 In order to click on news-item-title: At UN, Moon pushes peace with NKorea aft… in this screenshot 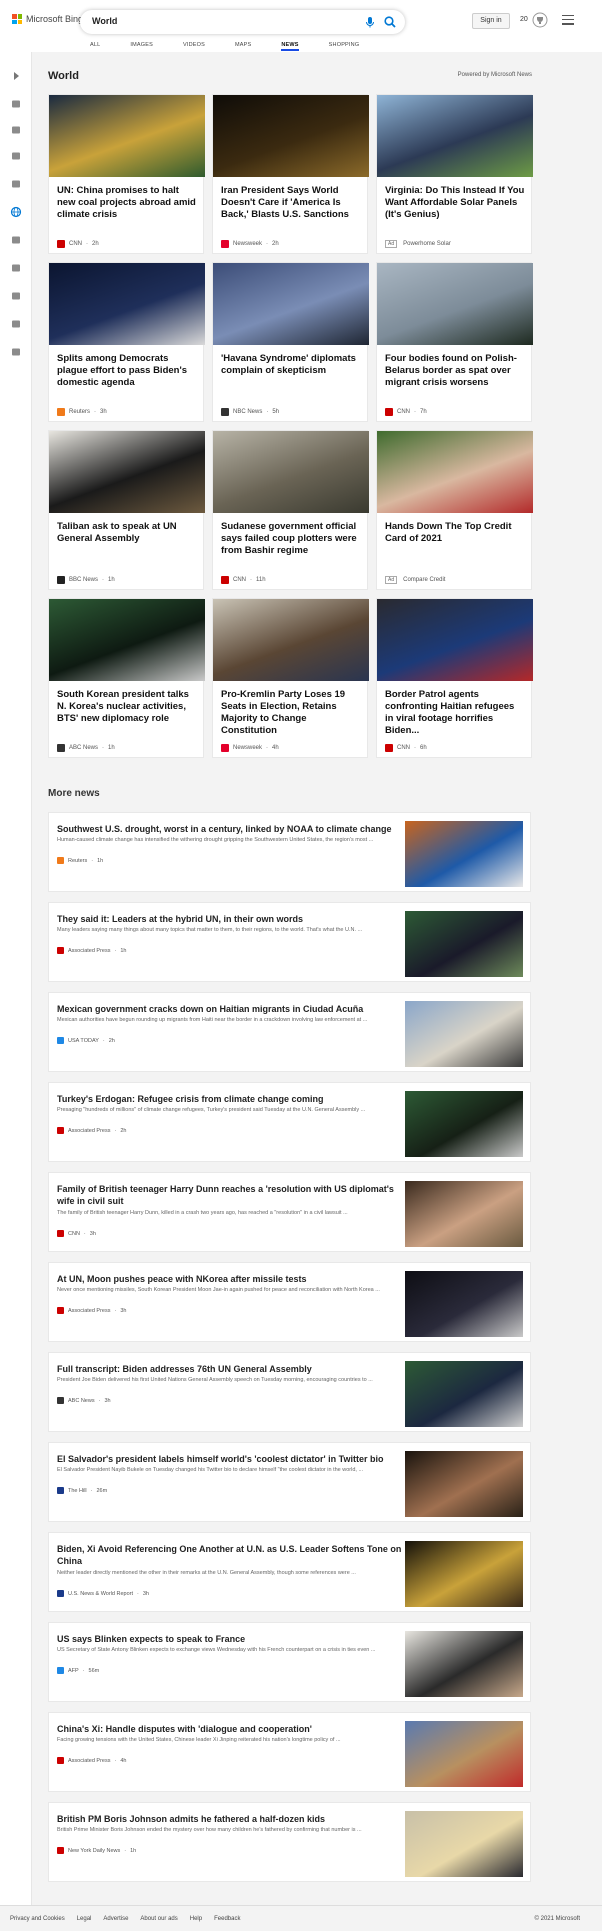, I will do `click(229, 1279)`.